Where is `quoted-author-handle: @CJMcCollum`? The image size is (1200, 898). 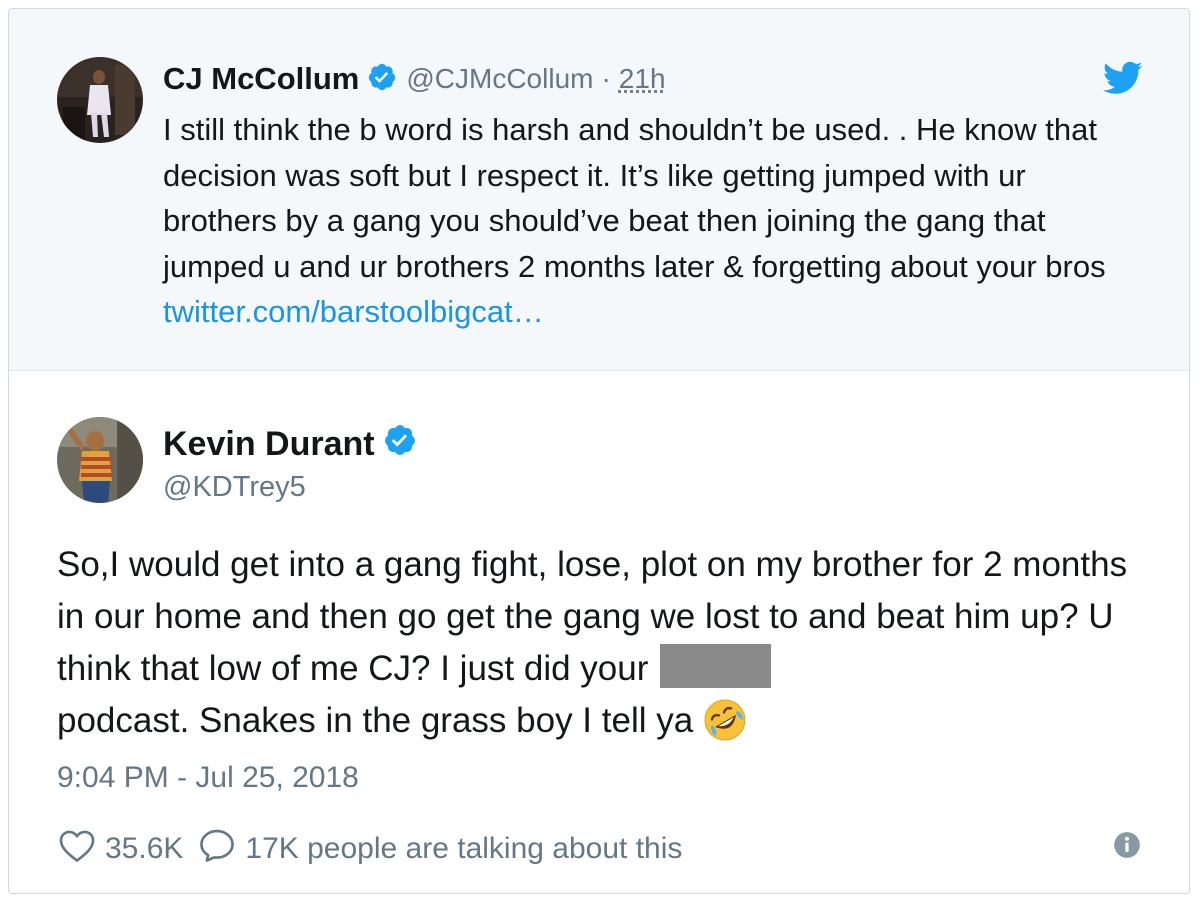 quoted-author-handle: @CJMcCollum is located at coordinates (499, 79).